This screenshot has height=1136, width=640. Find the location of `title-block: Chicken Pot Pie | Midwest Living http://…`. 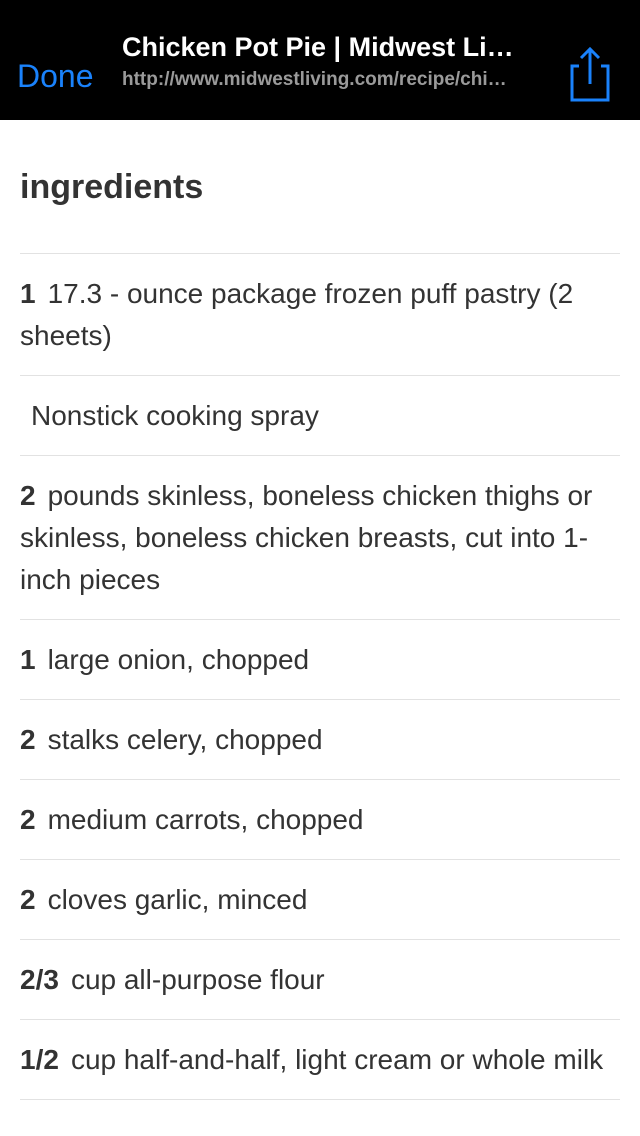

title-block: Chicken Pot Pie | Midwest Living http://… is located at coordinates (322, 61).